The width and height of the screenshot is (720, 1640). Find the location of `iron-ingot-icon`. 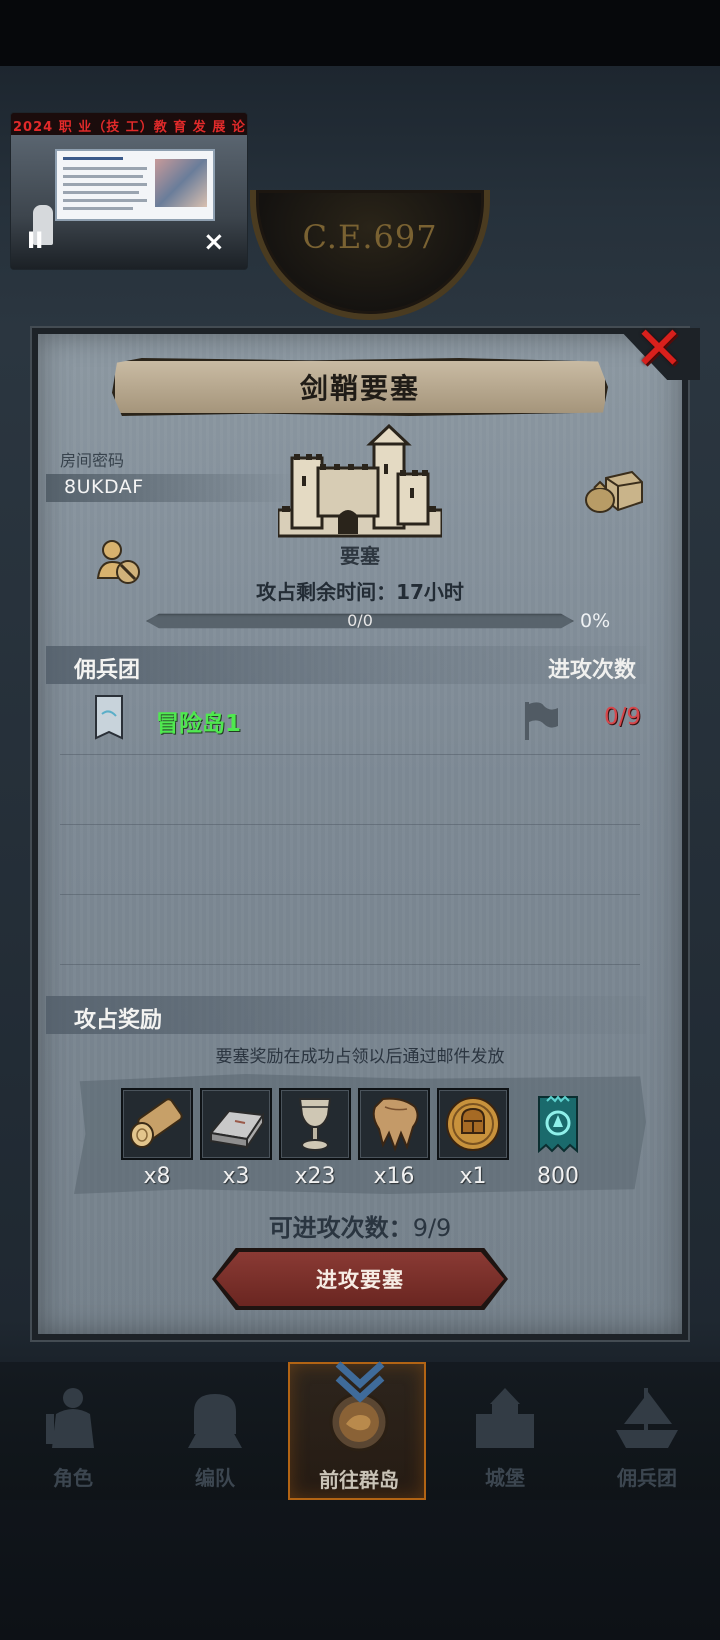

iron-ingot-icon is located at coordinates (237, 1130).